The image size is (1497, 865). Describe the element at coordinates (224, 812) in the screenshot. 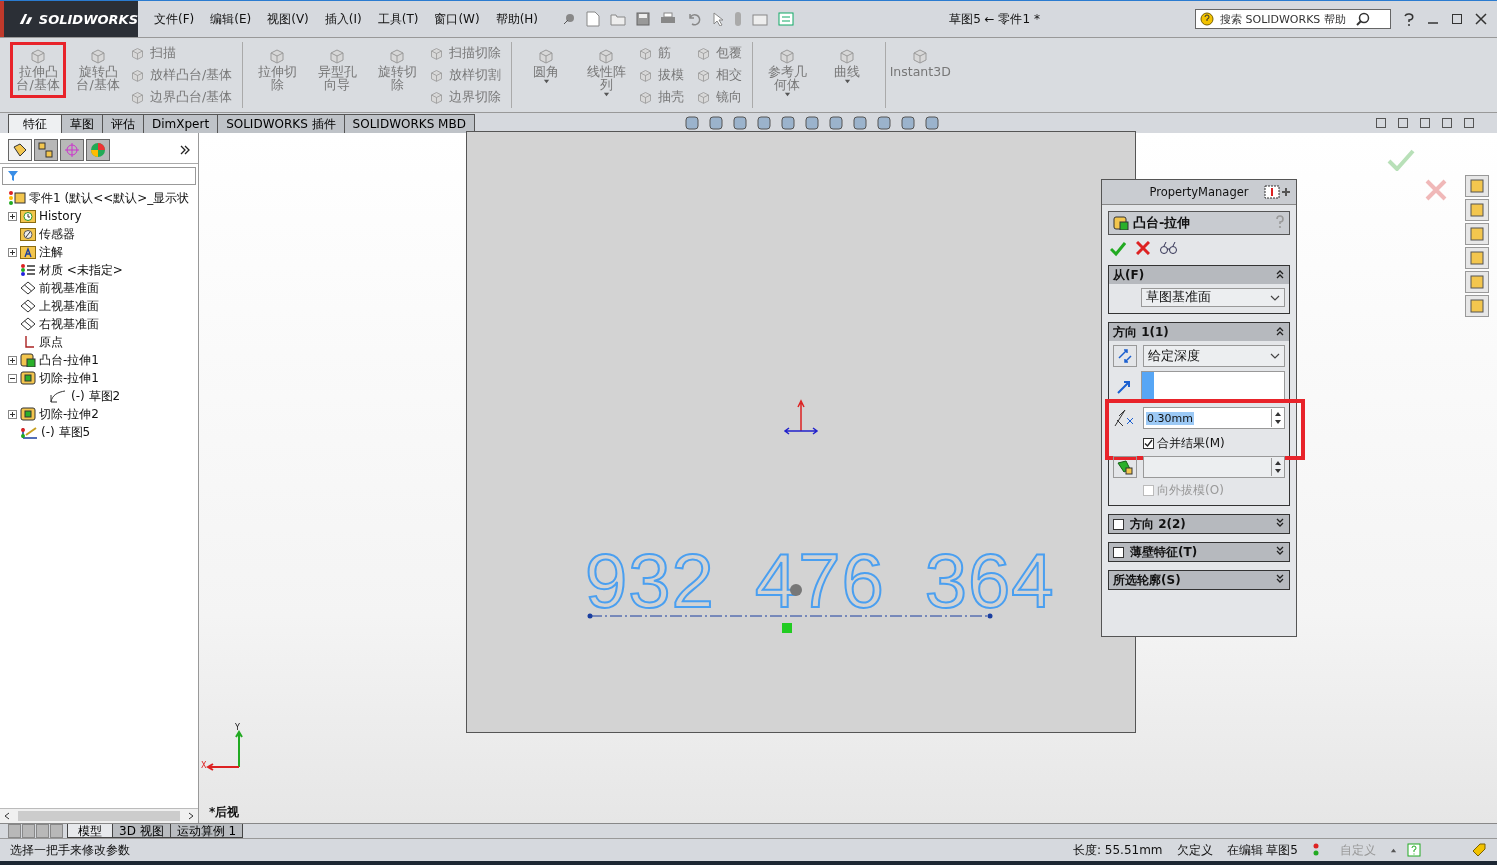

I see `view-name: *后视` at that location.